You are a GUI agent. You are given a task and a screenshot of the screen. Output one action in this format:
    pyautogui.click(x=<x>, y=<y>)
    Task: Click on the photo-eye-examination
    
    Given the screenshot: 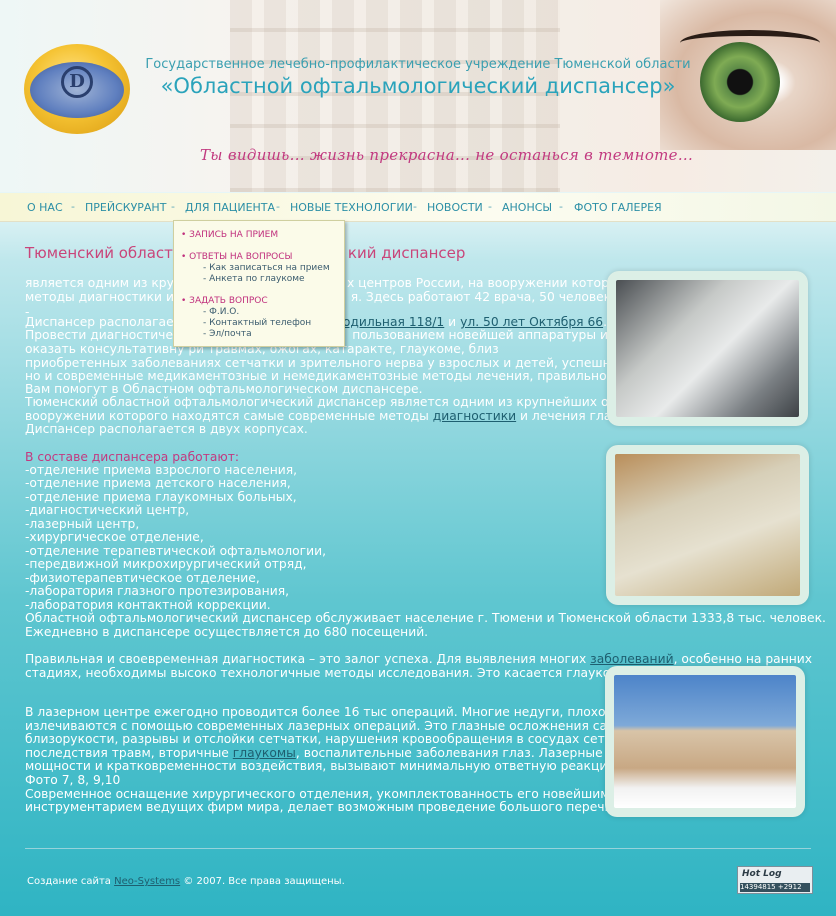 What is the action you would take?
    pyautogui.click(x=707, y=348)
    